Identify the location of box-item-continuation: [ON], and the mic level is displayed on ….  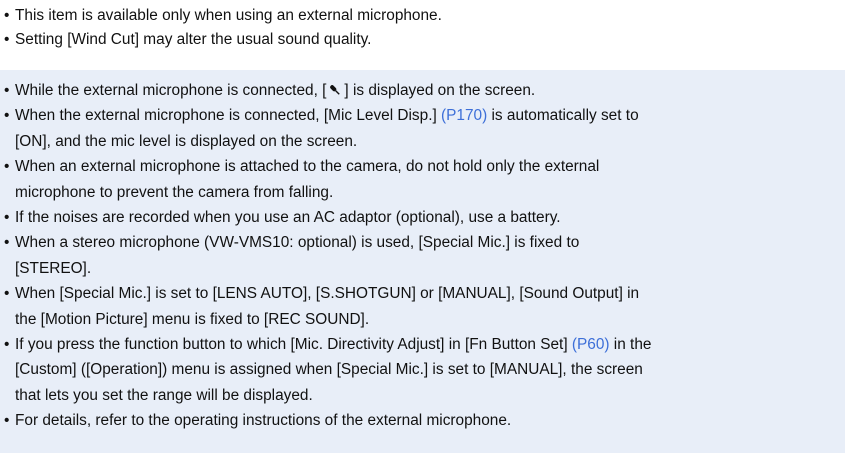
(186, 141).